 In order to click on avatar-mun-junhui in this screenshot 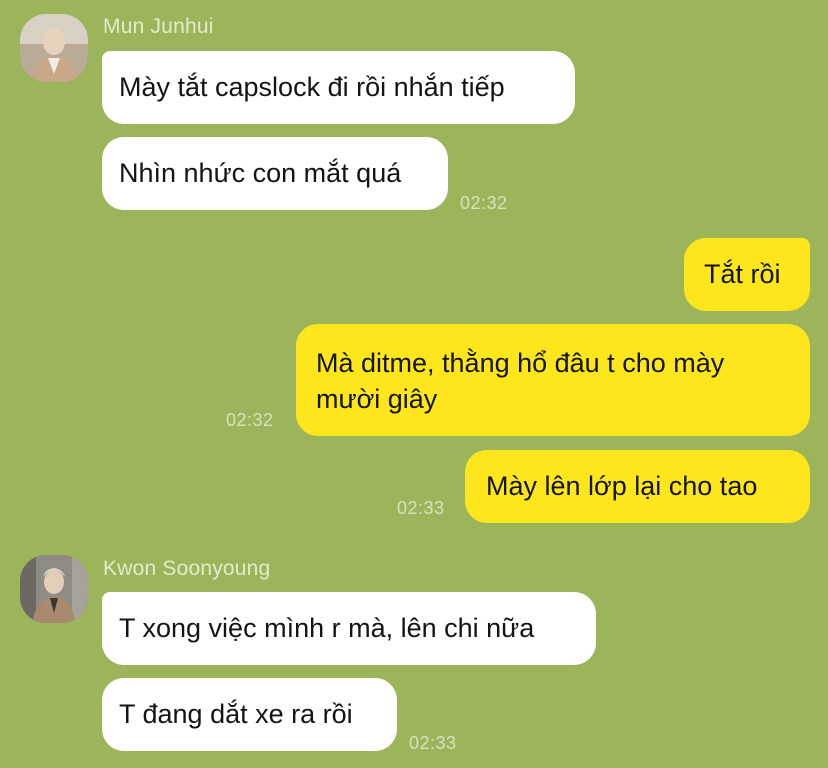, I will do `click(54, 48)`.